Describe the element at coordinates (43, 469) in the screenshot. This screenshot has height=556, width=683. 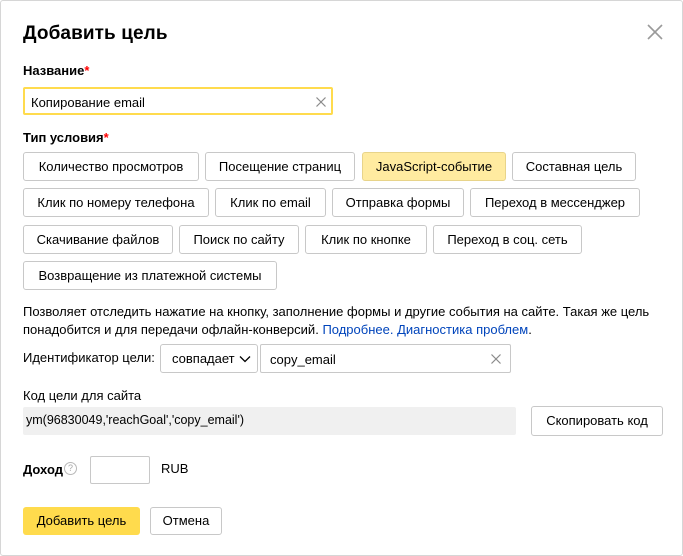
I see `income-label: Доход` at that location.